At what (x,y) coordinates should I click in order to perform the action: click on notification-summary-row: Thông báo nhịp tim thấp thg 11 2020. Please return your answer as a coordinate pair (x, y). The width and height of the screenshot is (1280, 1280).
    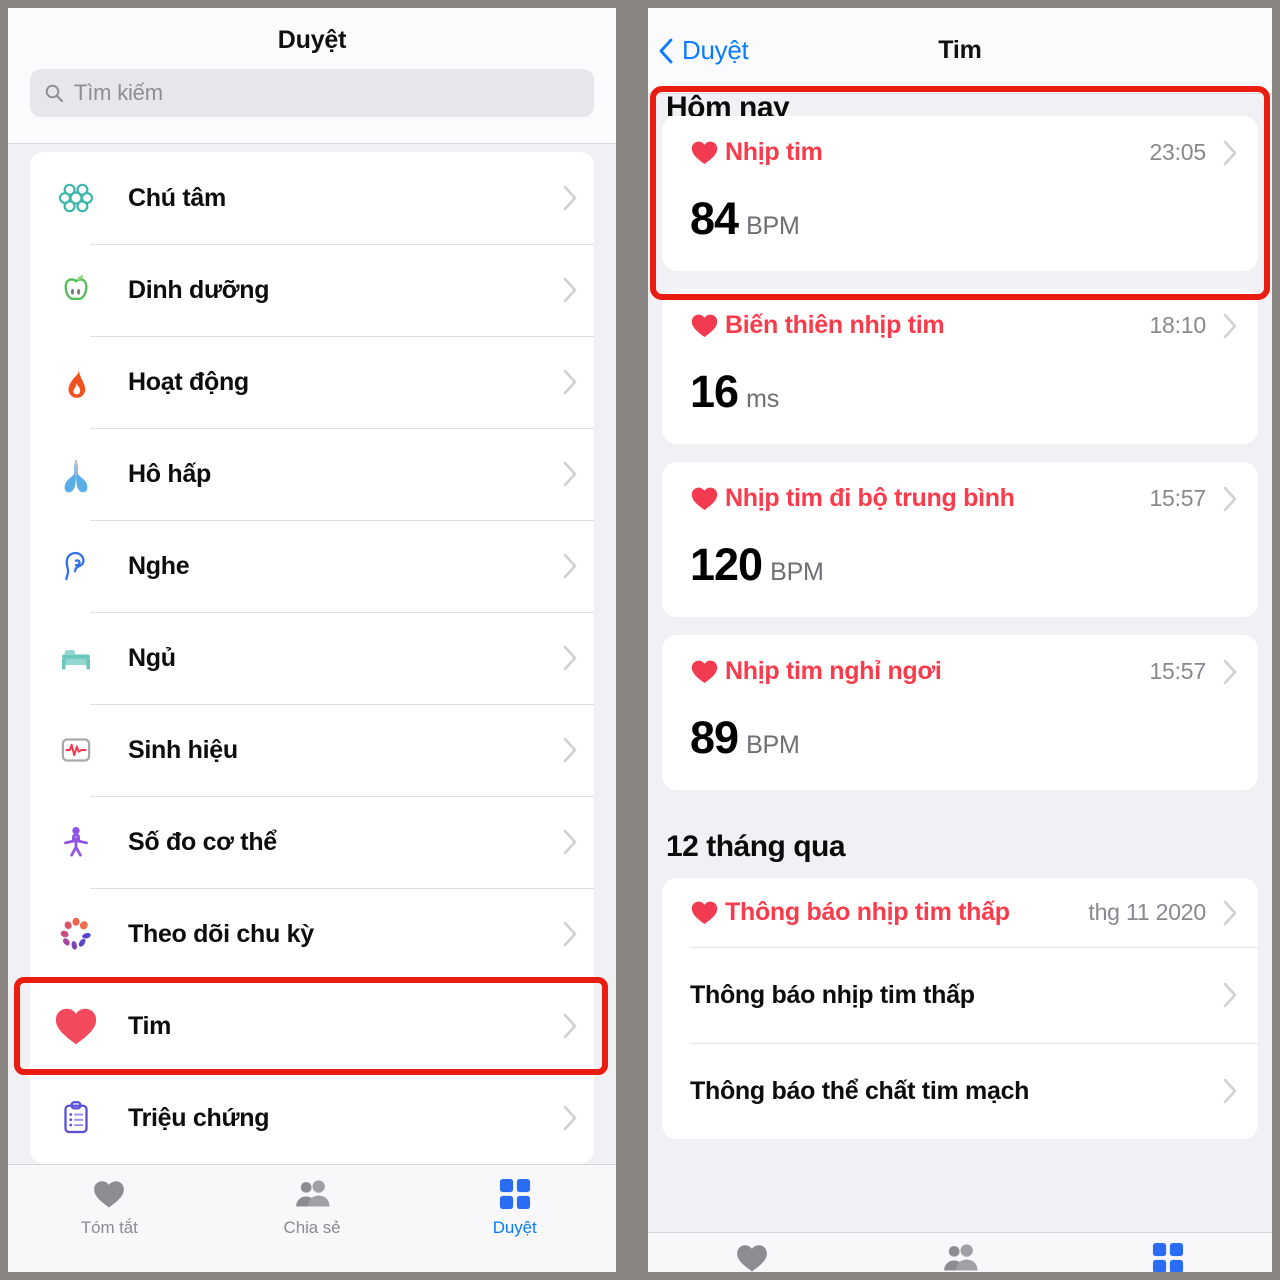
    Looking at the image, I should click on (960, 912).